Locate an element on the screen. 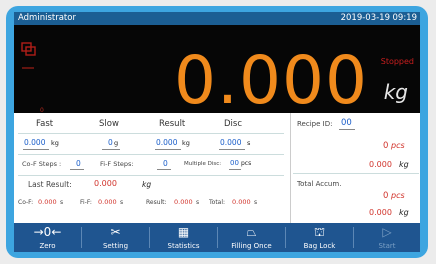 This screenshot has height=264, width=436. statistics-button: ▦ Statistics is located at coordinates (183, 237).